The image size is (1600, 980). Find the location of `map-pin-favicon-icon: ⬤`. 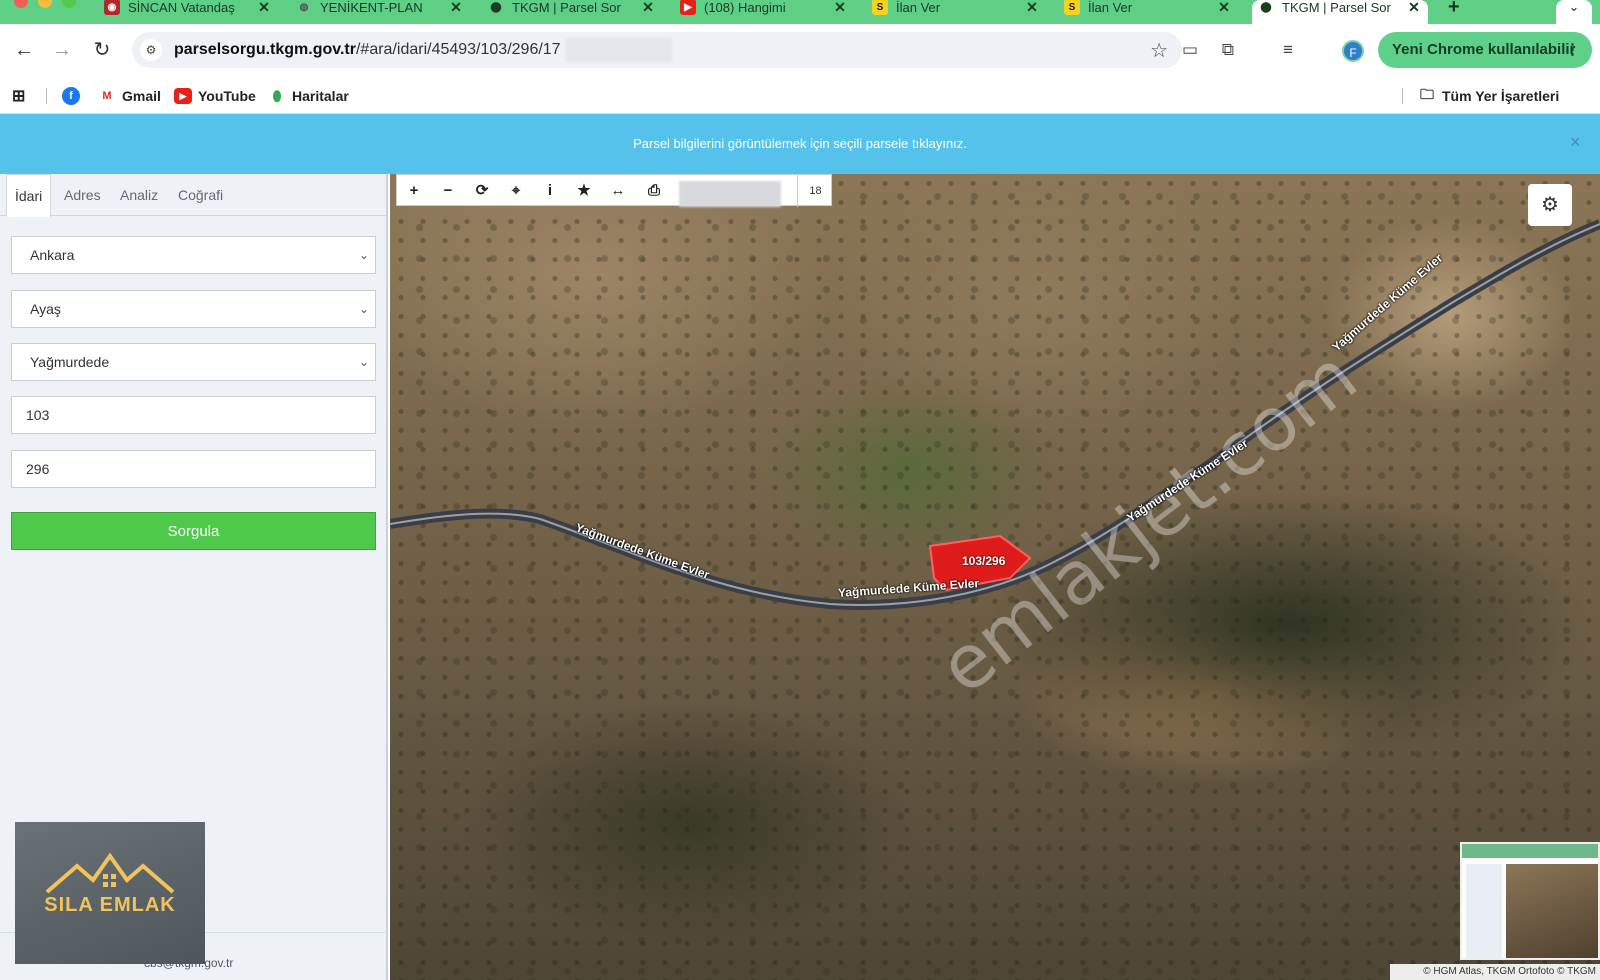

map-pin-favicon-icon: ⬤ is located at coordinates (496, 7).